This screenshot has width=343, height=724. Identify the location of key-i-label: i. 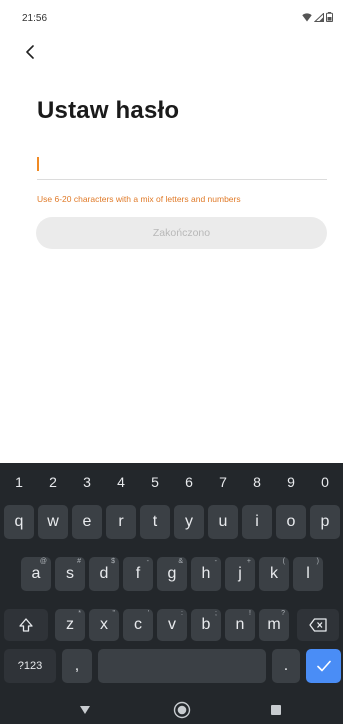
(257, 521).